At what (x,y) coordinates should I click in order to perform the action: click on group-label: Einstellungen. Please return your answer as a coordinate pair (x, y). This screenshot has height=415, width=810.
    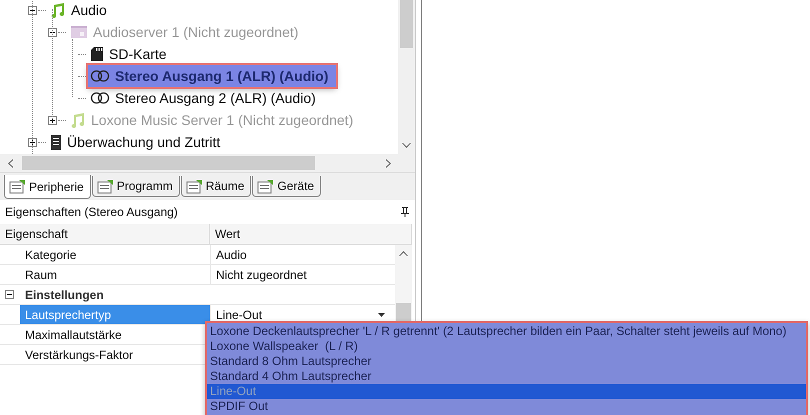
    Looking at the image, I should click on (64, 295).